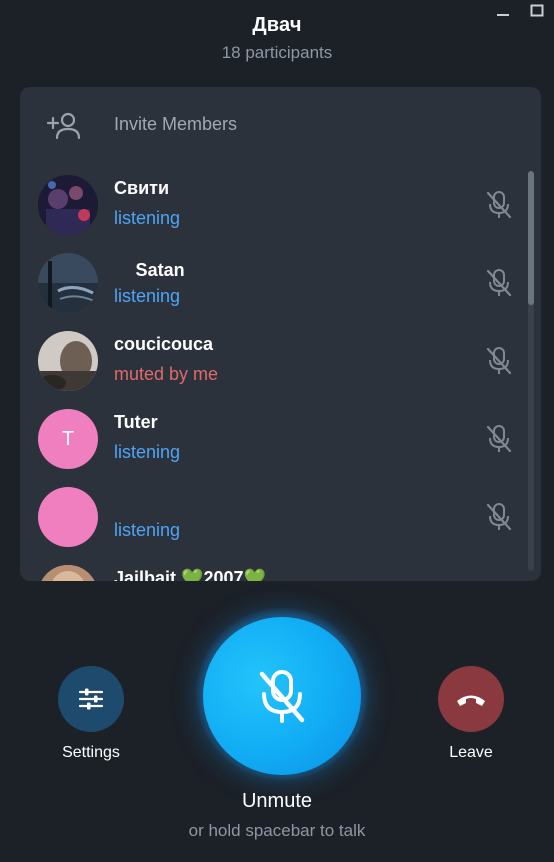 The width and height of the screenshot is (554, 862). What do you see at coordinates (272, 208) in the screenshot?
I see `participant-row: Свити listening` at bounding box center [272, 208].